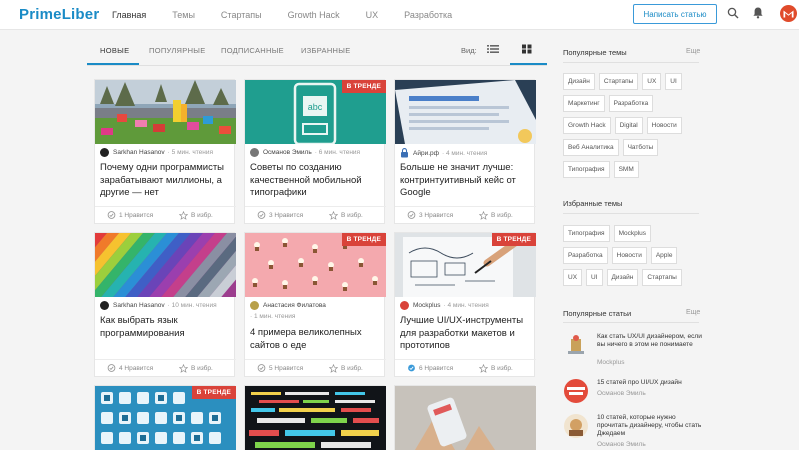 Image resolution: width=799 pixels, height=450 pixels. I want to click on card-image-phone-abc: abc В ТРЕНДЕ, so click(315, 112).